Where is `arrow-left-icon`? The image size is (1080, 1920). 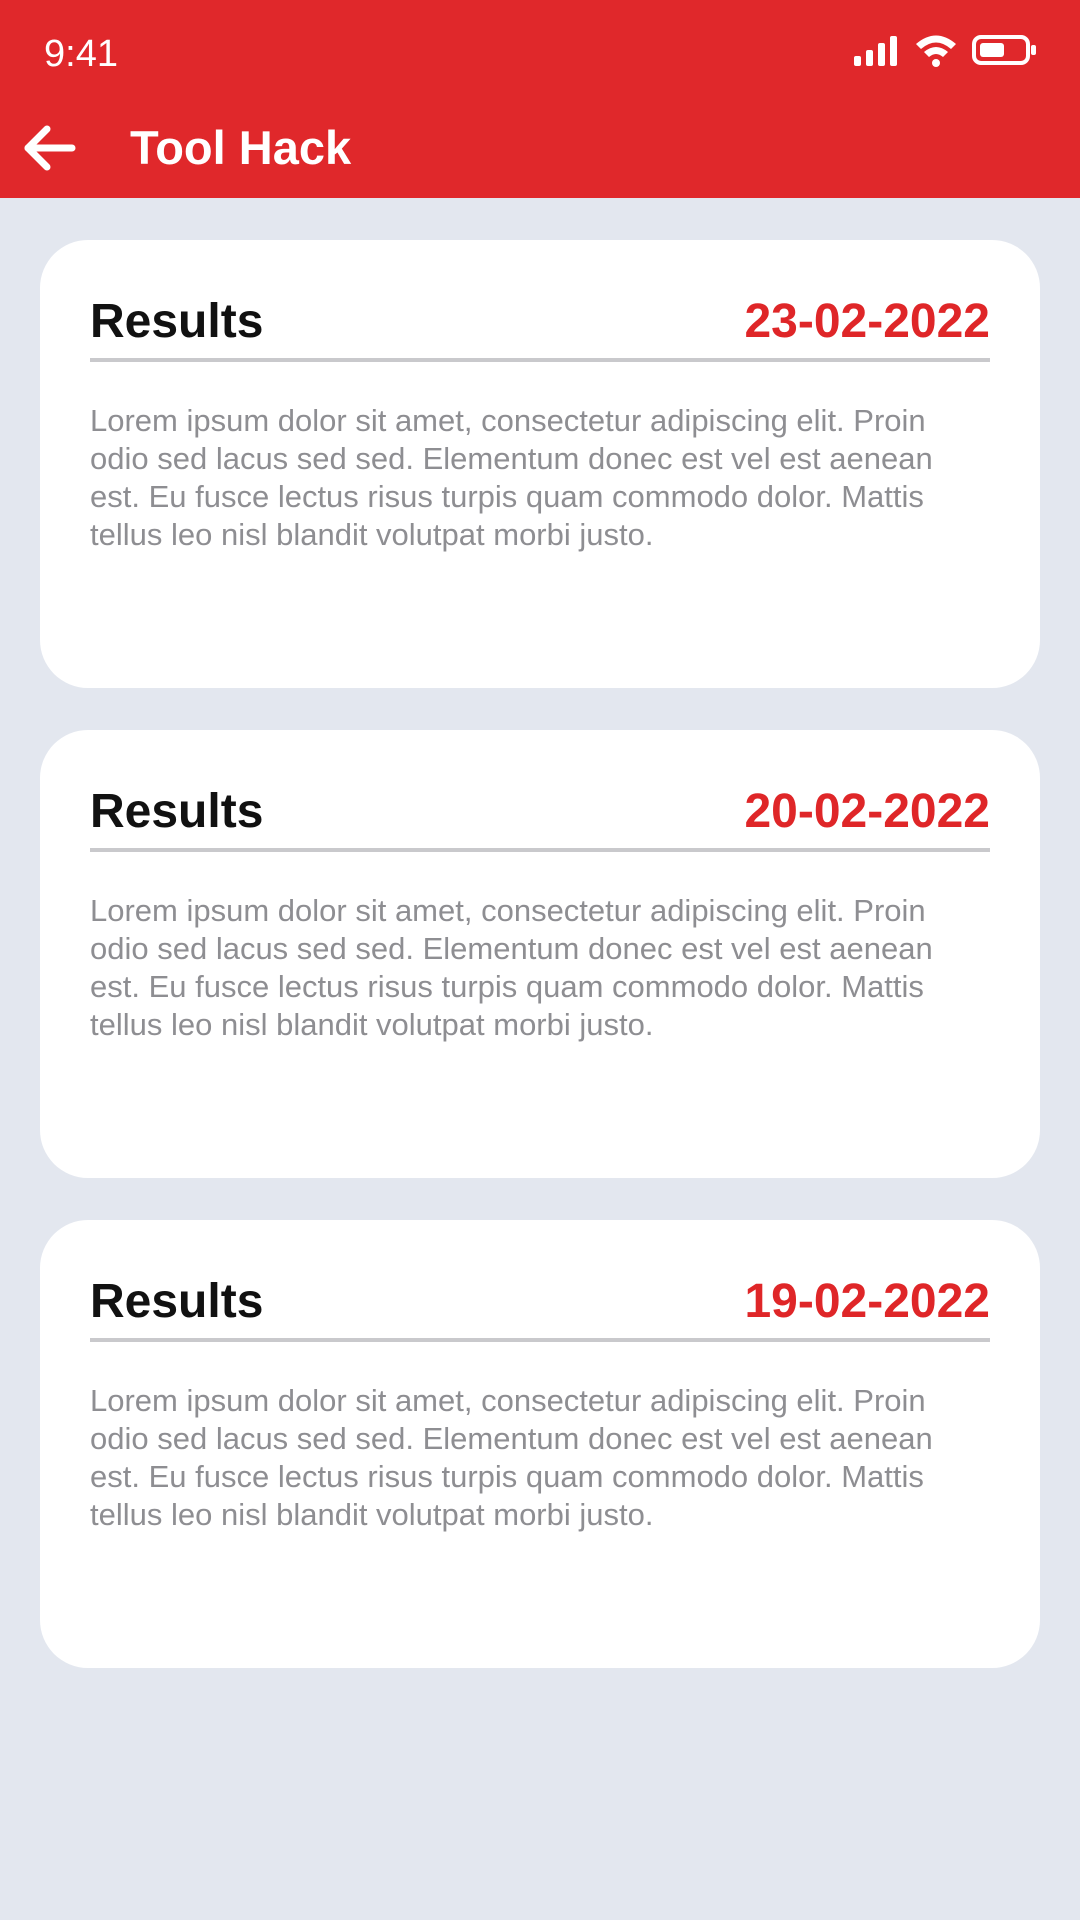 arrow-left-icon is located at coordinates (50, 150).